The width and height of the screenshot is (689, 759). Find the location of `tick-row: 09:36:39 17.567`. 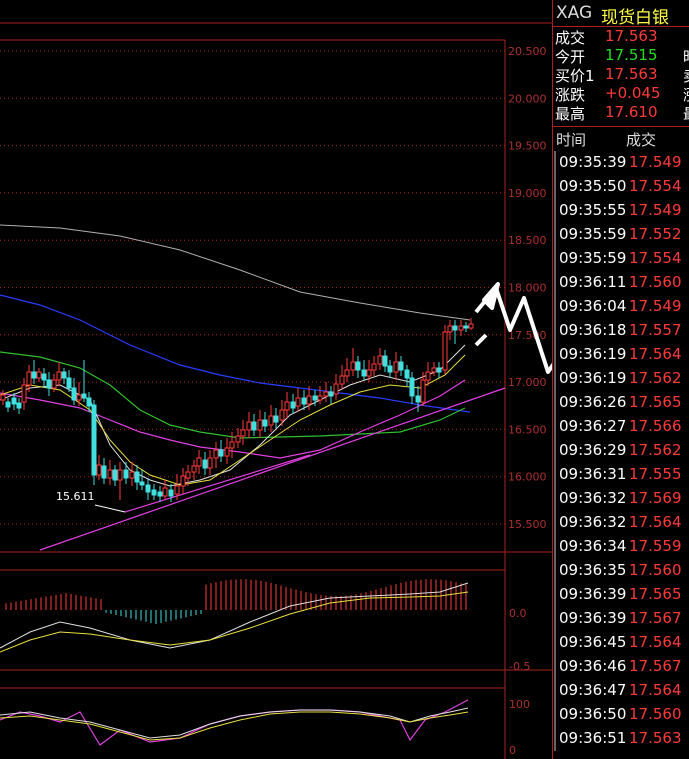

tick-row: 09:36:39 17.567 is located at coordinates (621, 619).